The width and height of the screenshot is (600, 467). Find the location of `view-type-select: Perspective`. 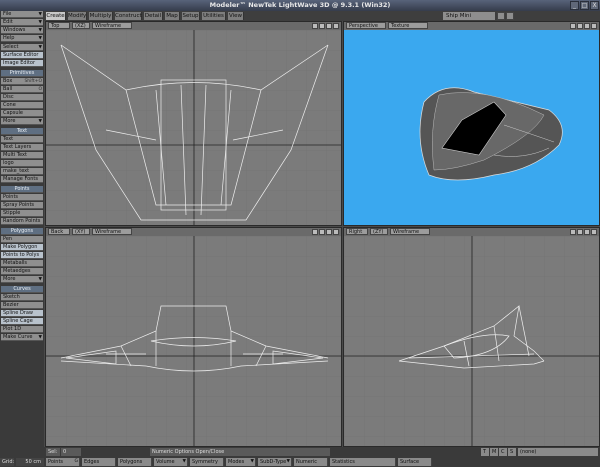

view-type-select: Perspective is located at coordinates (366, 25).